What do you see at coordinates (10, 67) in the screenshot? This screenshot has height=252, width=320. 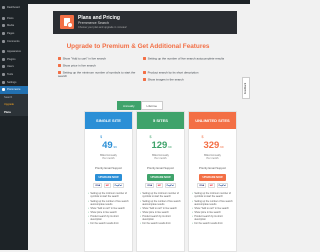 I see `sidebar-item-label: Users` at bounding box center [10, 67].